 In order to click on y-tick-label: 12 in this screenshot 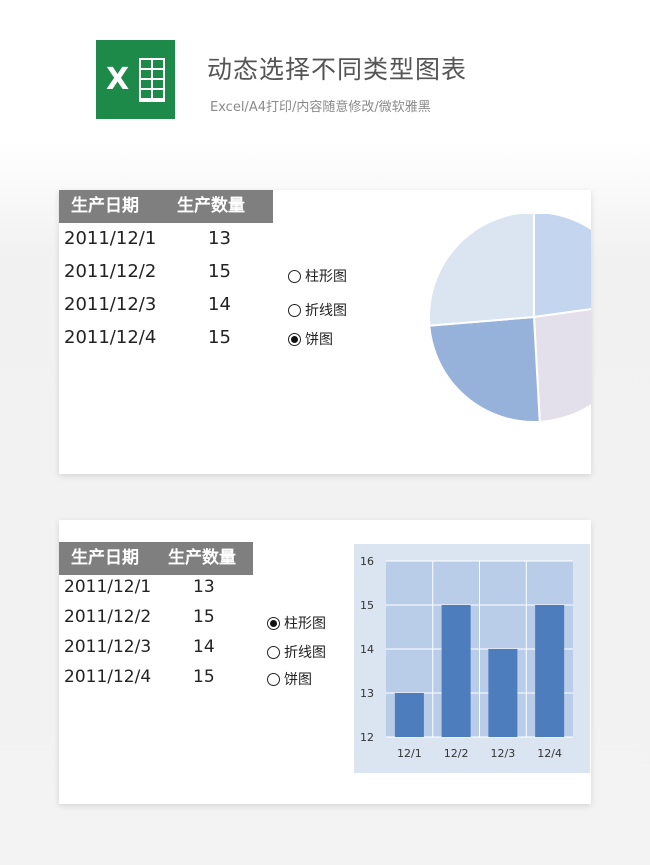, I will do `click(367, 737)`.